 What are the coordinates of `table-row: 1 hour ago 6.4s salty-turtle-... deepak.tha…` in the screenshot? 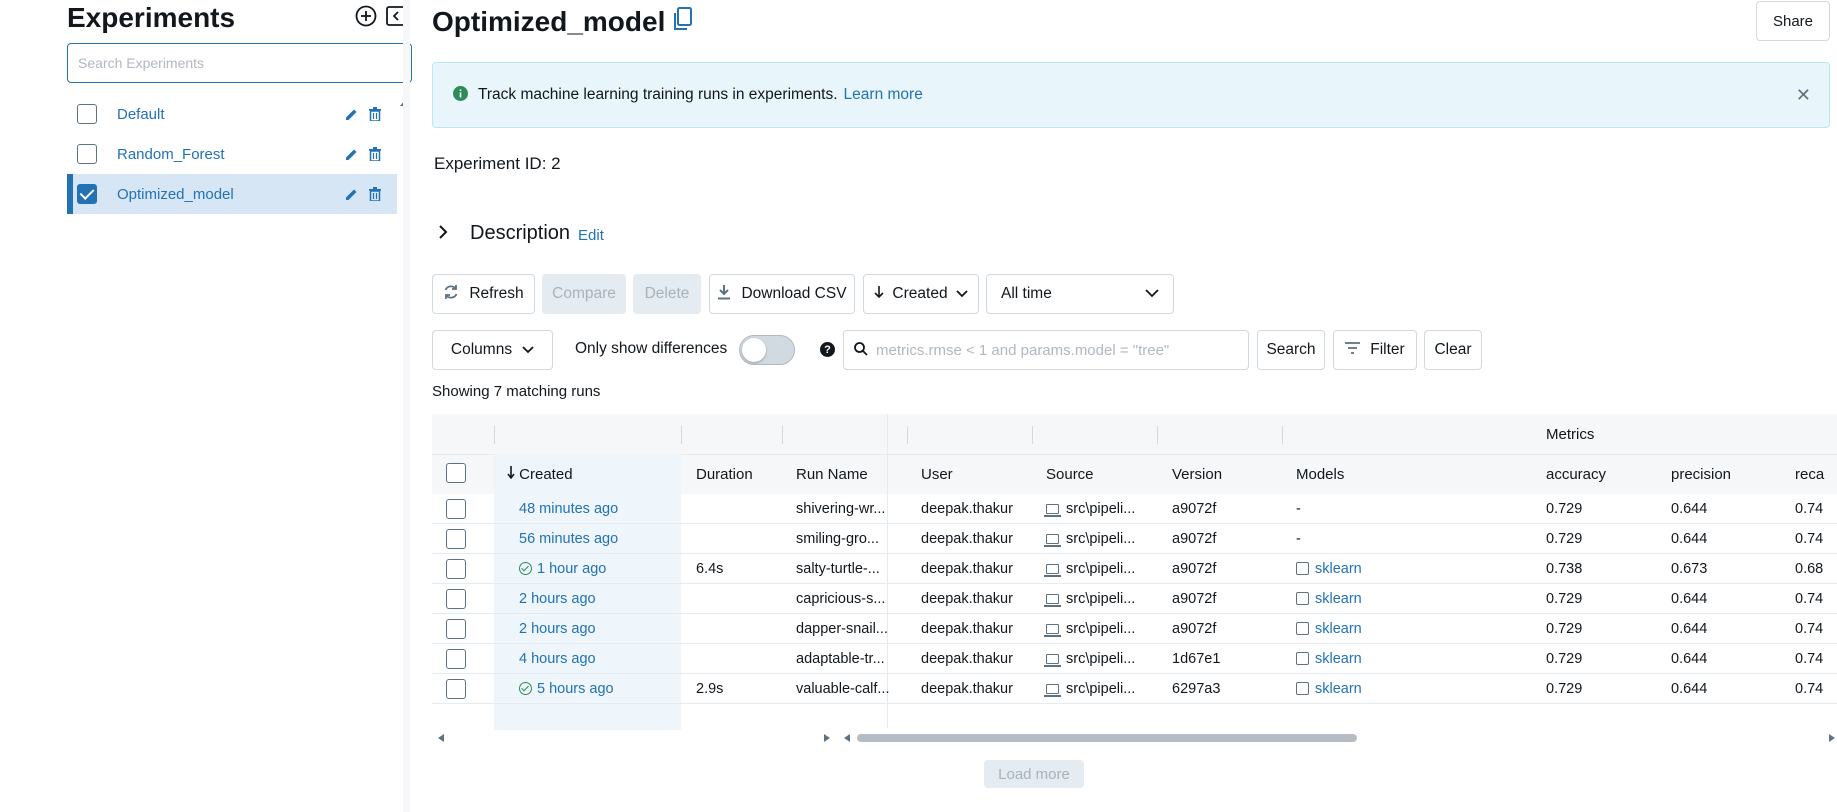 It's located at (1134, 569).